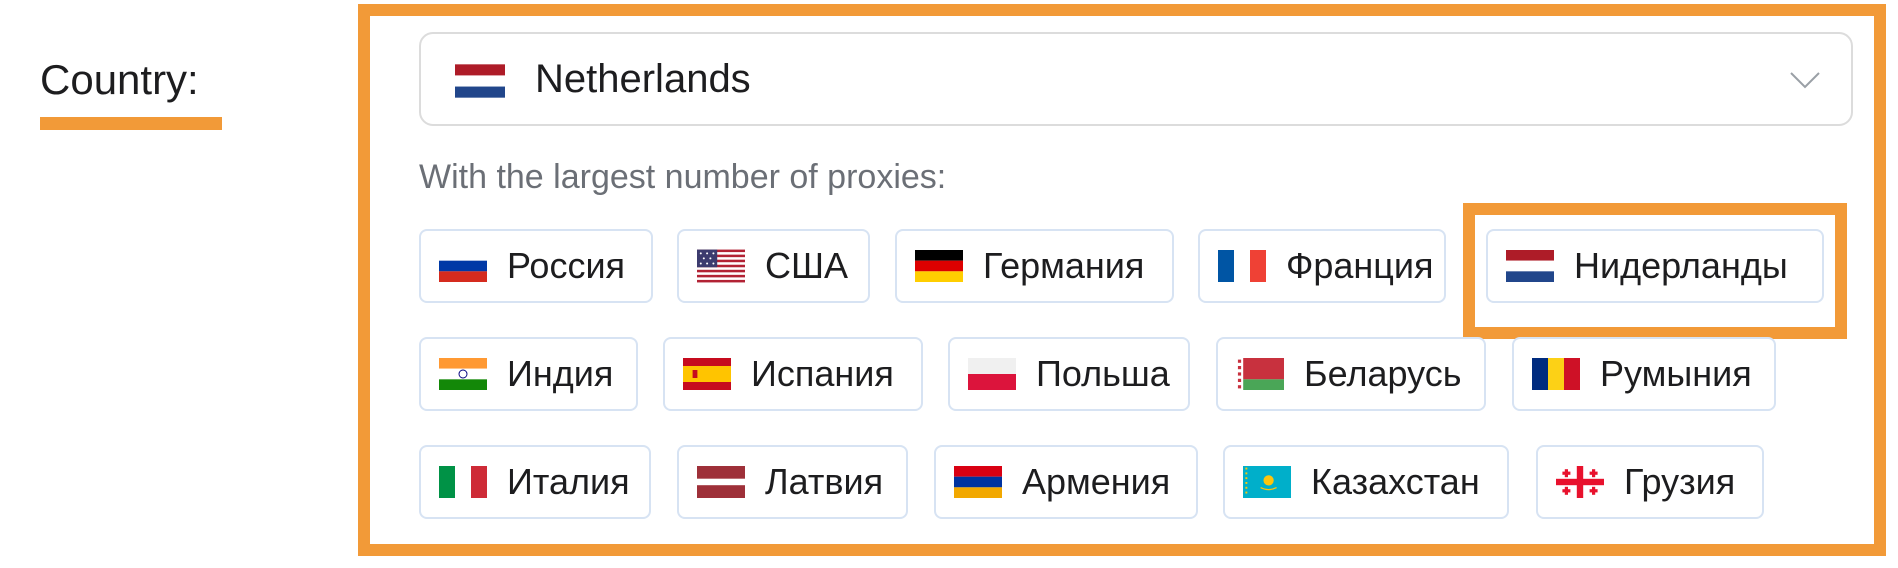 Image resolution: width=1898 pixels, height=568 pixels. I want to click on country-chip-romania: Румыния, so click(1644, 374).